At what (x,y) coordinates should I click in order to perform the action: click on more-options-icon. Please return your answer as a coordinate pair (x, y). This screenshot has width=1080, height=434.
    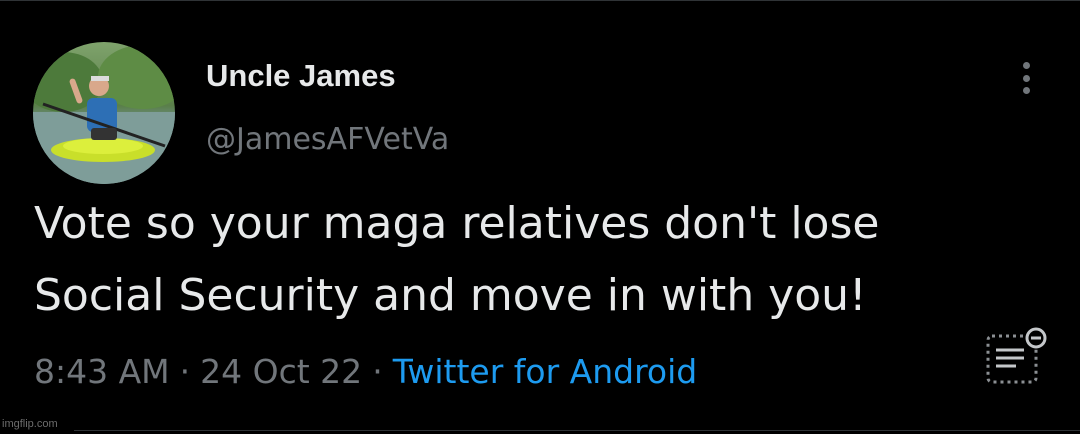
    Looking at the image, I should click on (1026, 78).